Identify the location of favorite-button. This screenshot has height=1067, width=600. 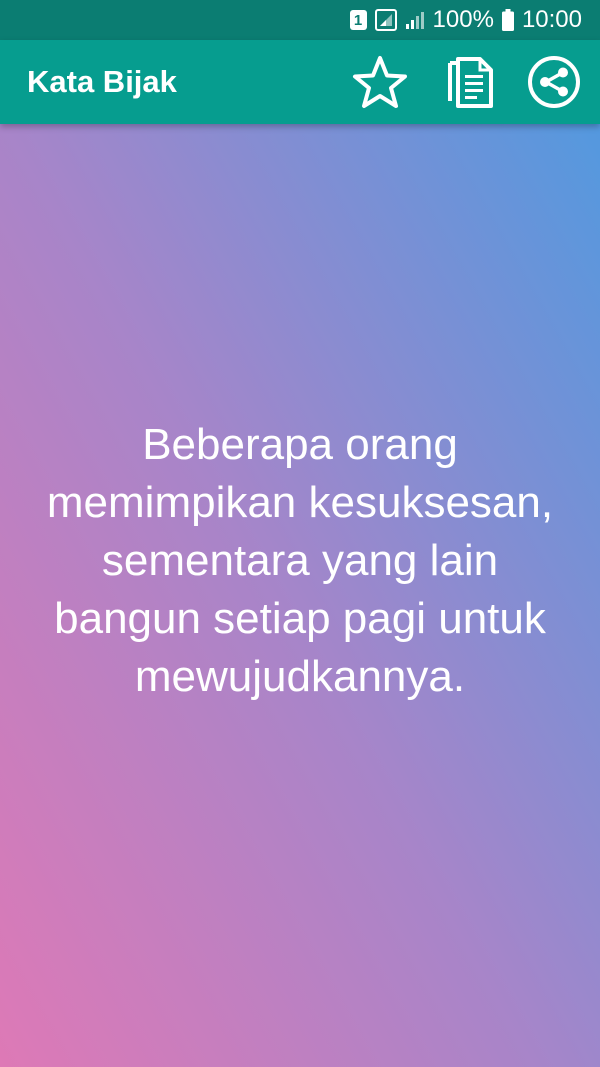
(380, 82).